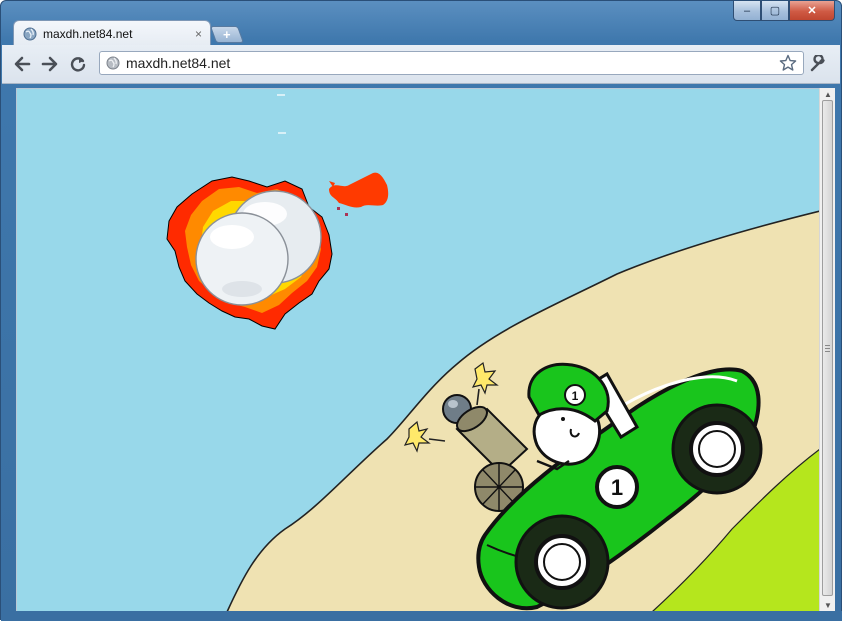  I want to click on title-bar: – ▢ ✕ maxdh.net84.net × +, so click(421, 23).